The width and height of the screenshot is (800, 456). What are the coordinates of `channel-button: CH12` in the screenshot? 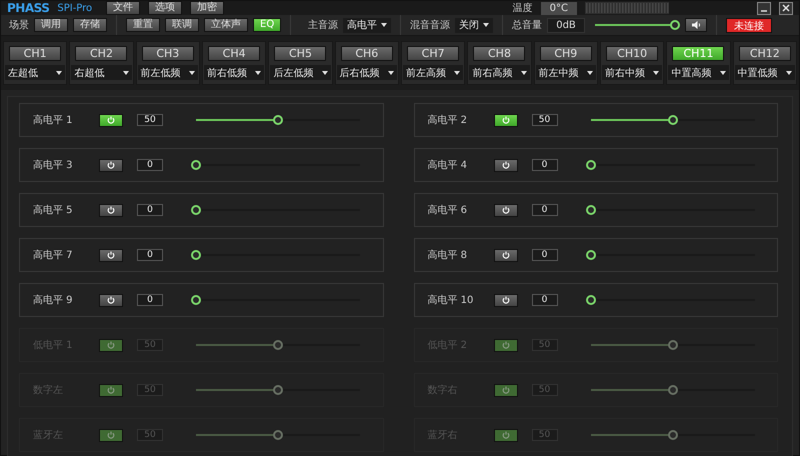 It's located at (764, 53).